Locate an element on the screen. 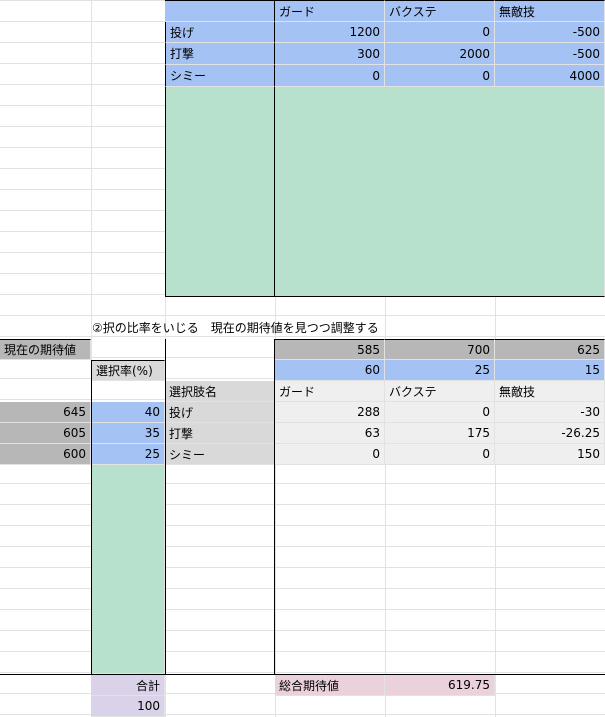 Image resolution: width=605 pixels, height=717 pixels. bottom-header-invincible: 無敵技 is located at coordinates (550, 391).